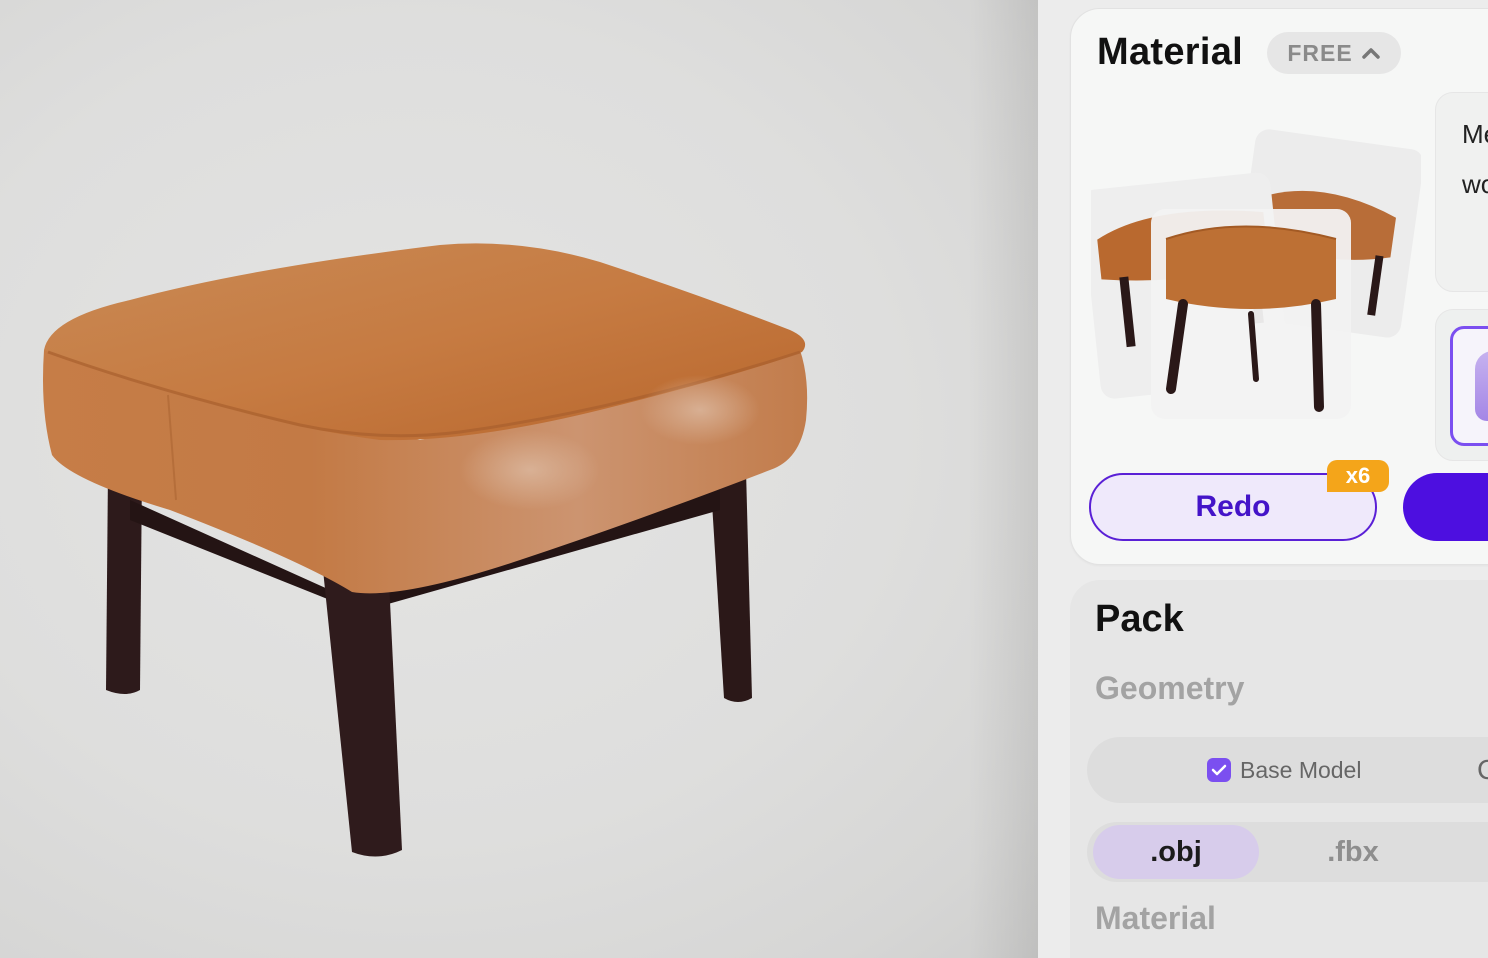  Describe the element at coordinates (1003, 479) in the screenshot. I see `viewport-edge-shadow` at that location.